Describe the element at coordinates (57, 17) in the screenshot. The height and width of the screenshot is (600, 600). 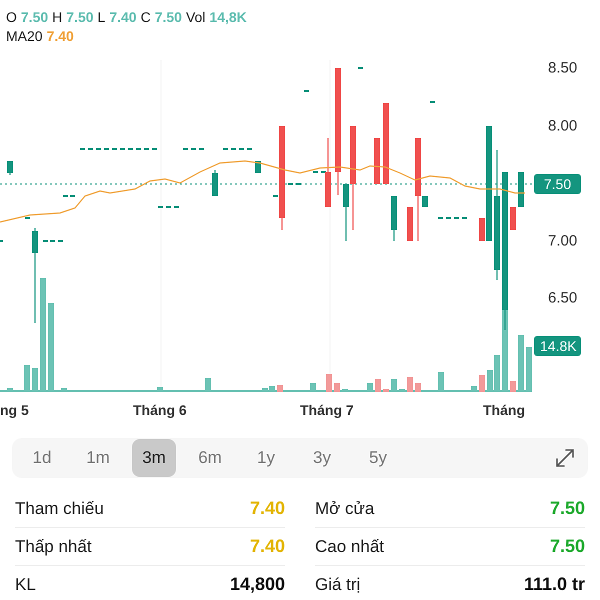
I see `ohlc-label: H` at that location.